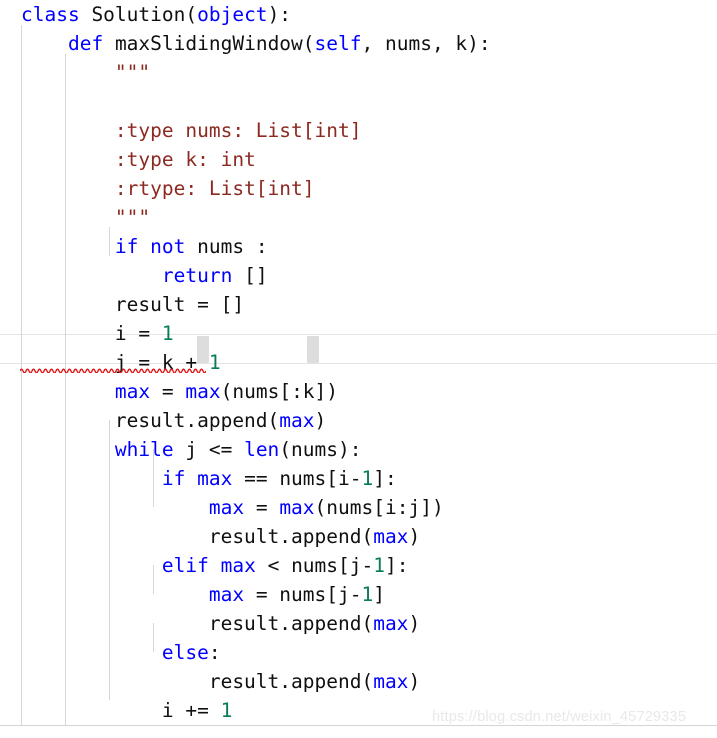 This screenshot has width=717, height=738. Describe the element at coordinates (133, 304) in the screenshot. I see `code-token: result = []` at that location.